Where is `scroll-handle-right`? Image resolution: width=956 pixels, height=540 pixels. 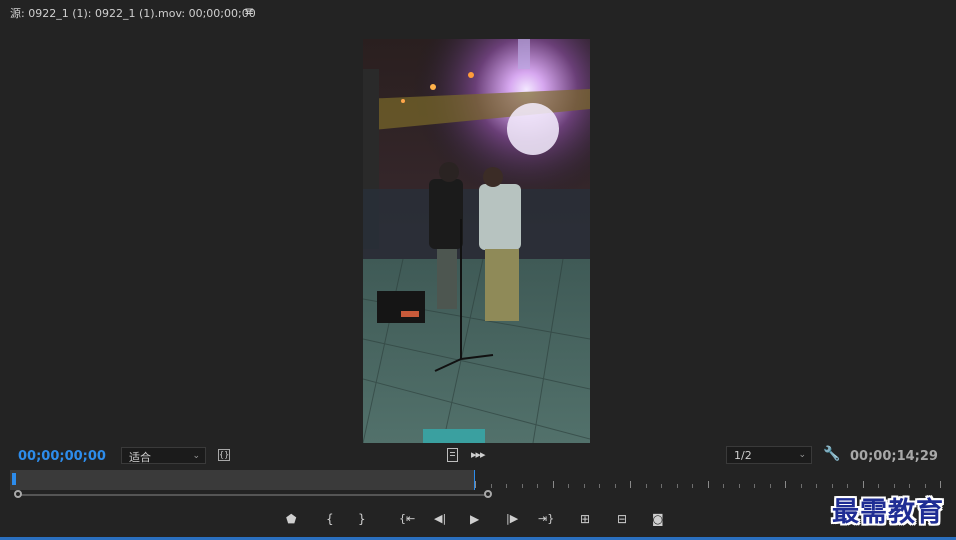
scroll-handle-right is located at coordinates (488, 494).